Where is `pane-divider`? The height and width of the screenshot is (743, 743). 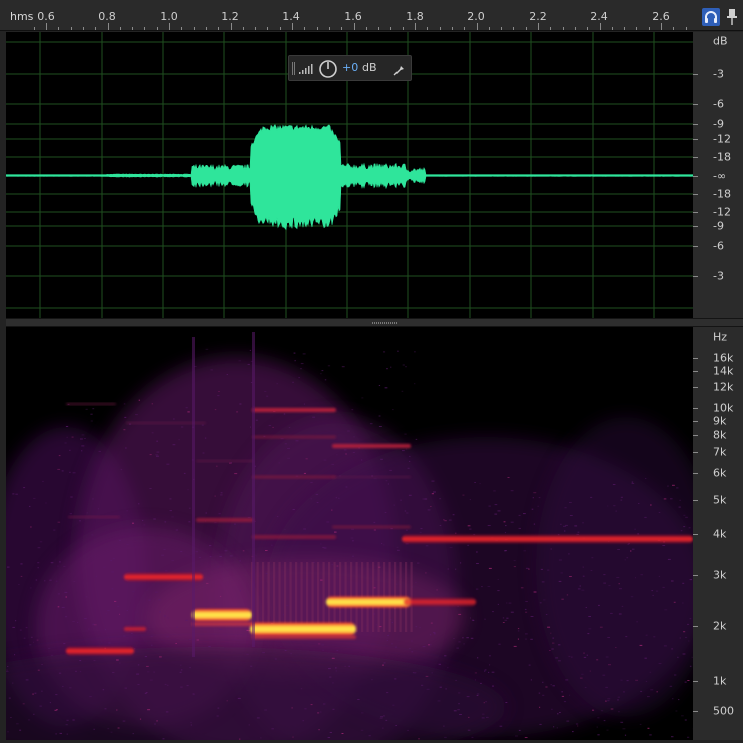
pane-divider is located at coordinates (374, 322).